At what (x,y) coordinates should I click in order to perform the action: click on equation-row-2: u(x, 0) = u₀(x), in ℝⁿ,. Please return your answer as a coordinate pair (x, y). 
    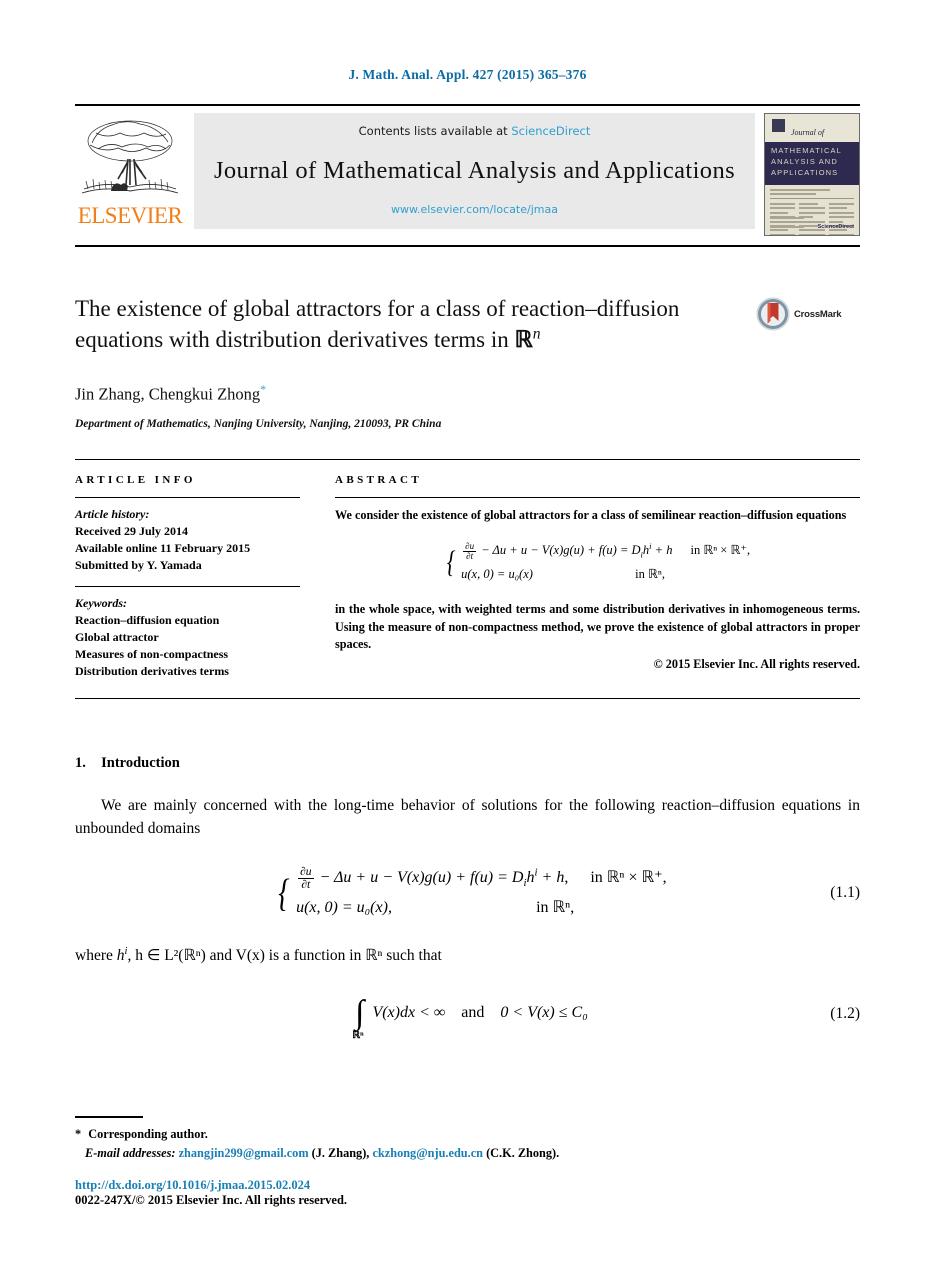
    Looking at the image, I should click on (481, 908).